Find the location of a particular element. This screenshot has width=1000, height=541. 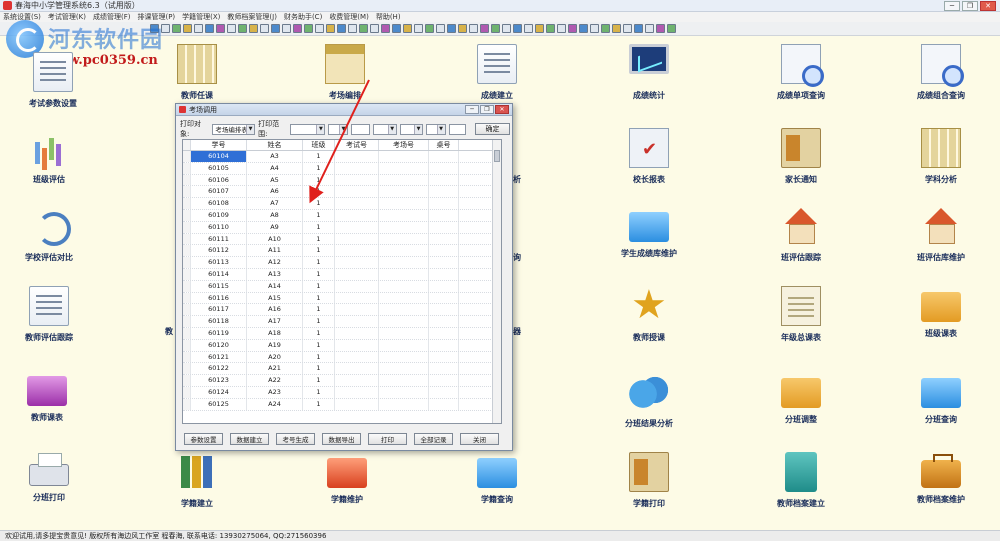

data-create-button: 数据建立 is located at coordinates (249, 439).